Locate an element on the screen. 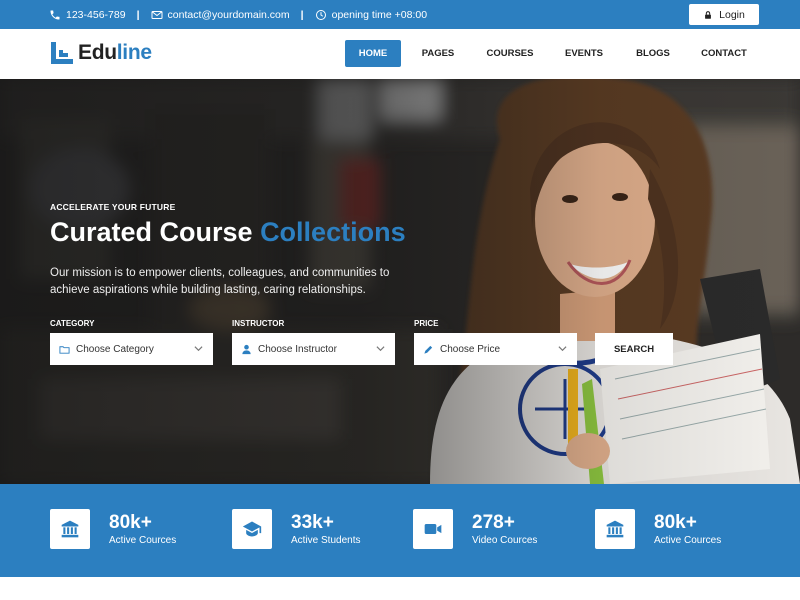 This screenshot has height=600, width=800. login-label: Login is located at coordinates (732, 14).